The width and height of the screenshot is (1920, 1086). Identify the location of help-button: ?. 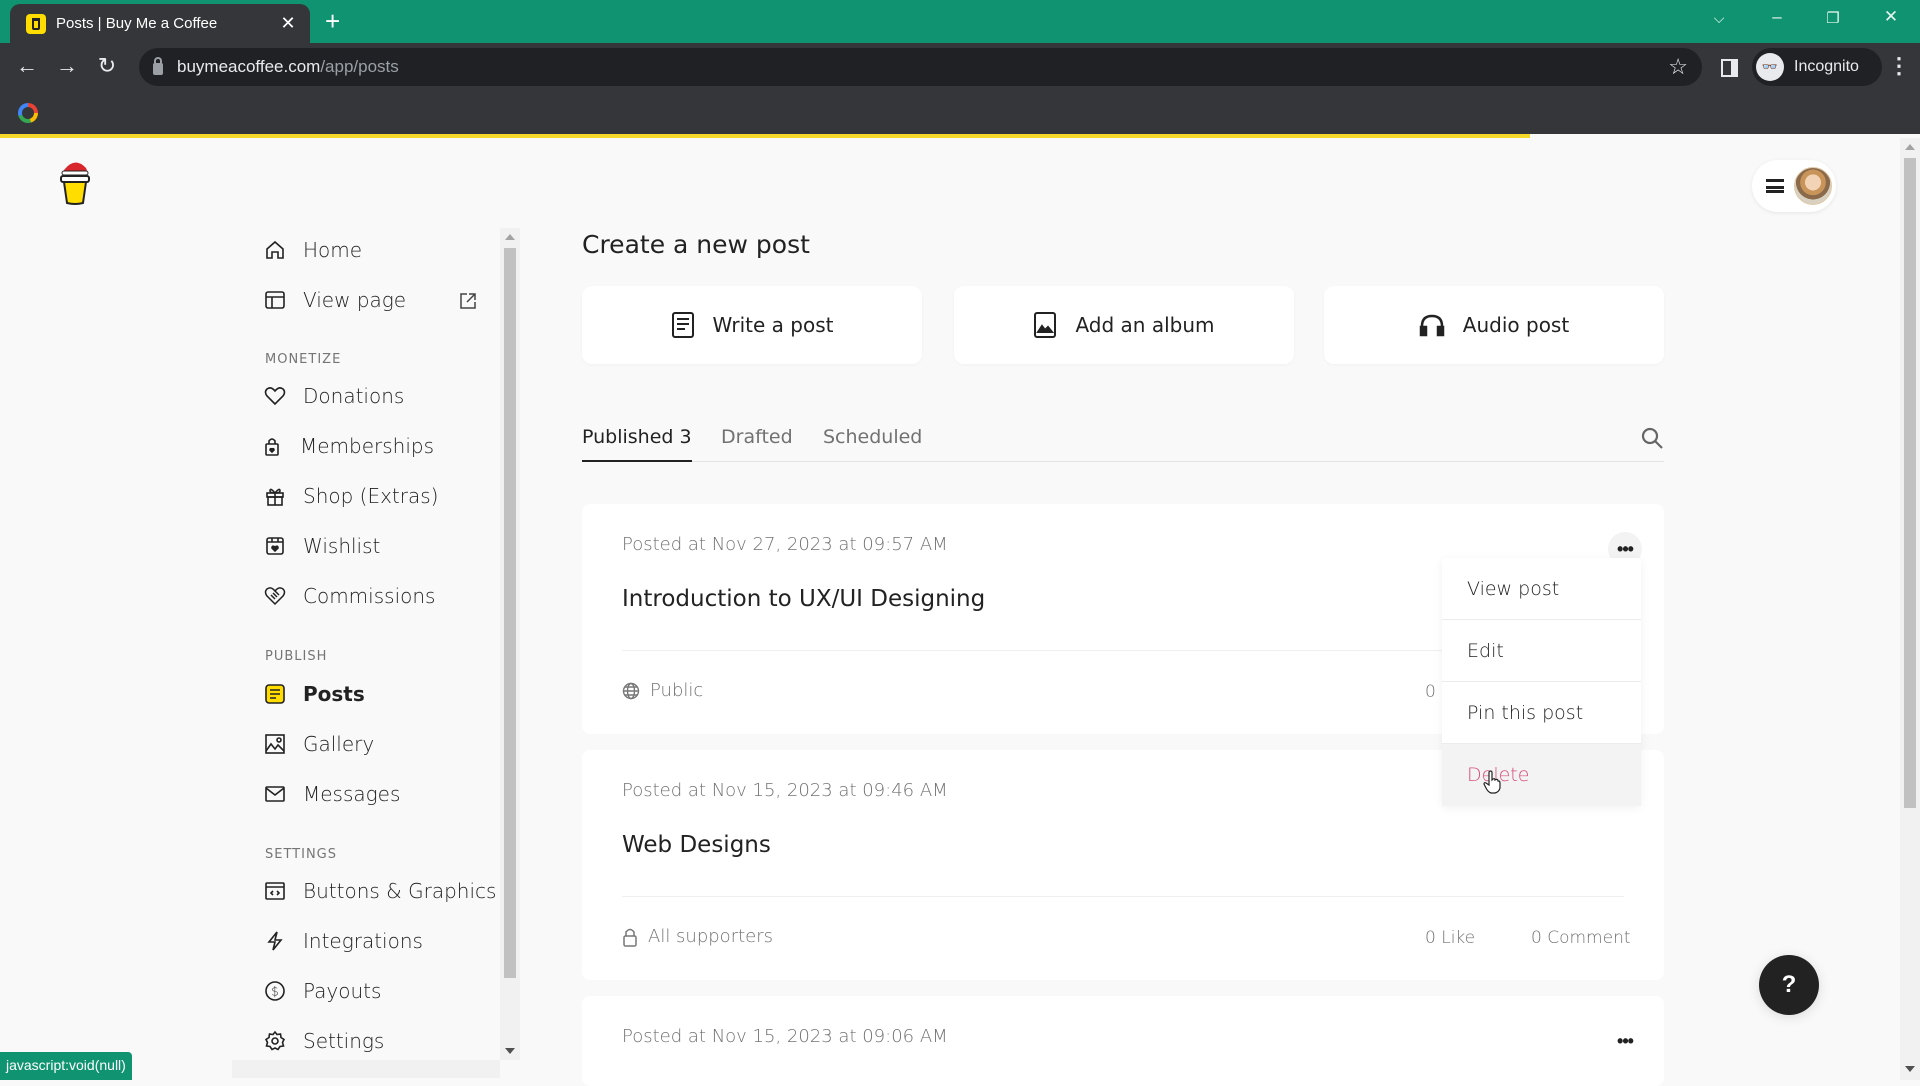
(1789, 985).